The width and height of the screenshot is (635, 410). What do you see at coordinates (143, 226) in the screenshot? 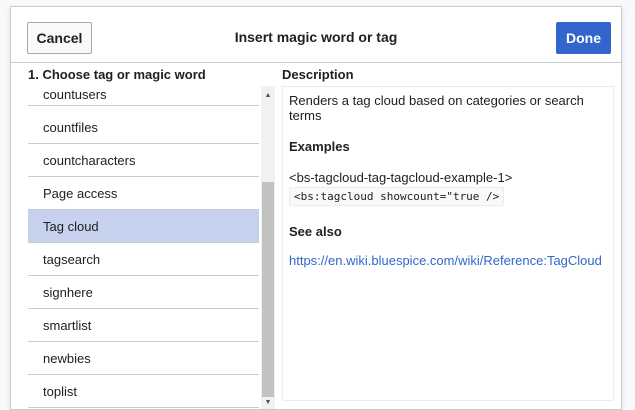
I see `list-item-tag-cloud: Tag cloud` at bounding box center [143, 226].